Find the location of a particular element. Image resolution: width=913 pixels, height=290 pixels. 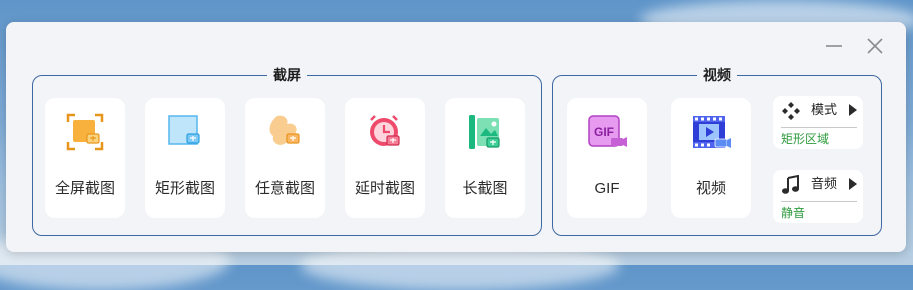

close-icon is located at coordinates (875, 46).